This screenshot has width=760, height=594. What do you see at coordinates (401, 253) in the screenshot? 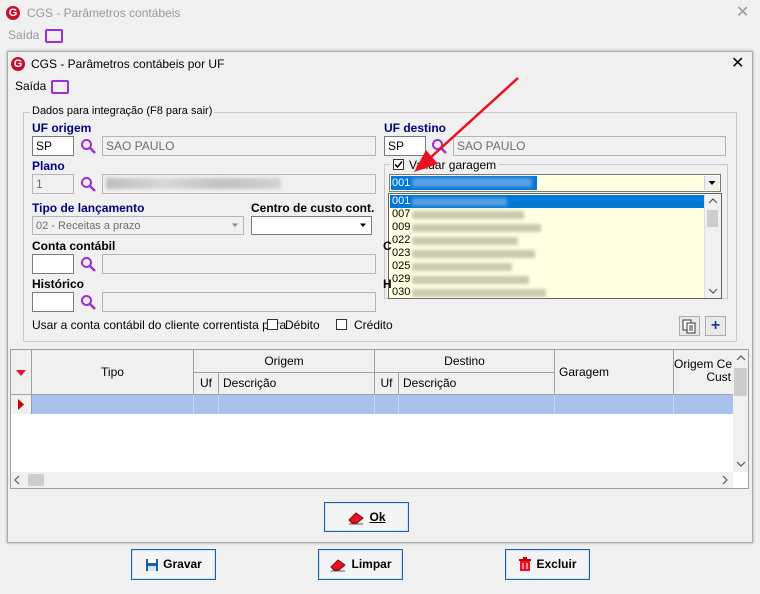
I see `dropdown-item-code: 023` at bounding box center [401, 253].